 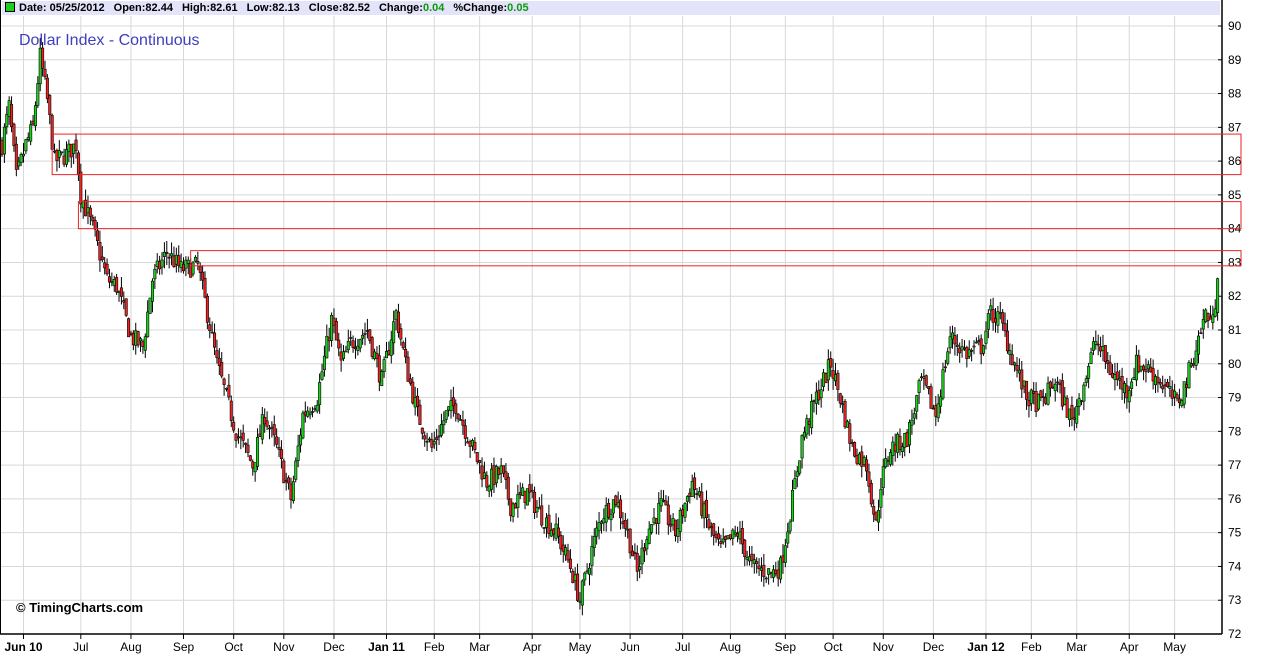 What do you see at coordinates (786, 647) in the screenshot?
I see `x-tick-label: Sep` at bounding box center [786, 647].